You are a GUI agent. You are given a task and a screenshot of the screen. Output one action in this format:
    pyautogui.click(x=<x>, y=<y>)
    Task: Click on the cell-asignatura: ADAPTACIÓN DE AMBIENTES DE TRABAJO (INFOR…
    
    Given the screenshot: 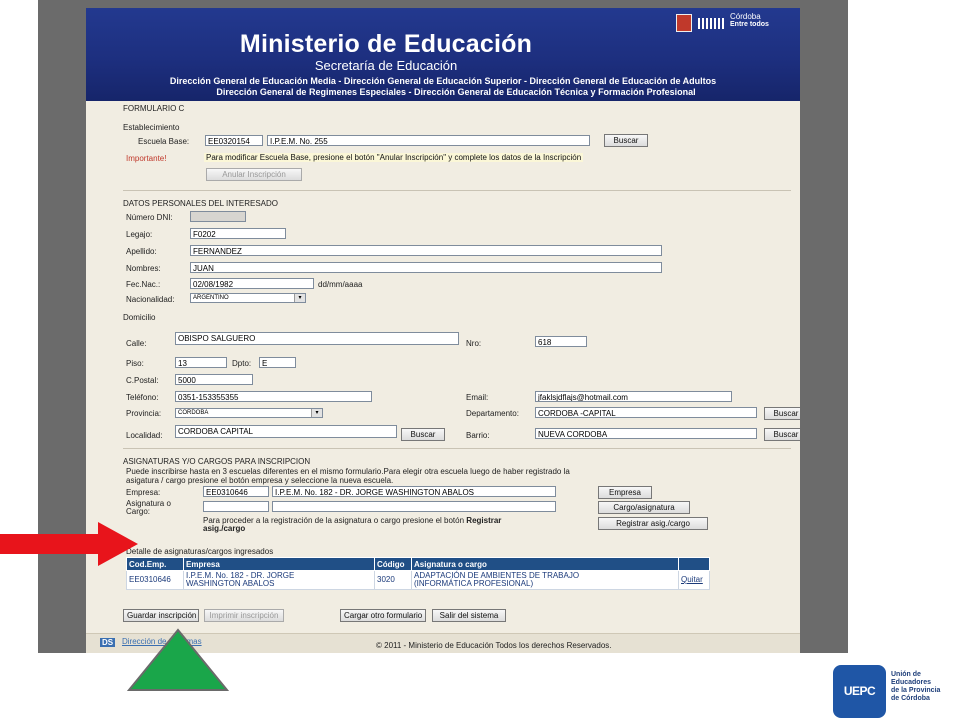 What is the action you would take?
    pyautogui.click(x=545, y=580)
    